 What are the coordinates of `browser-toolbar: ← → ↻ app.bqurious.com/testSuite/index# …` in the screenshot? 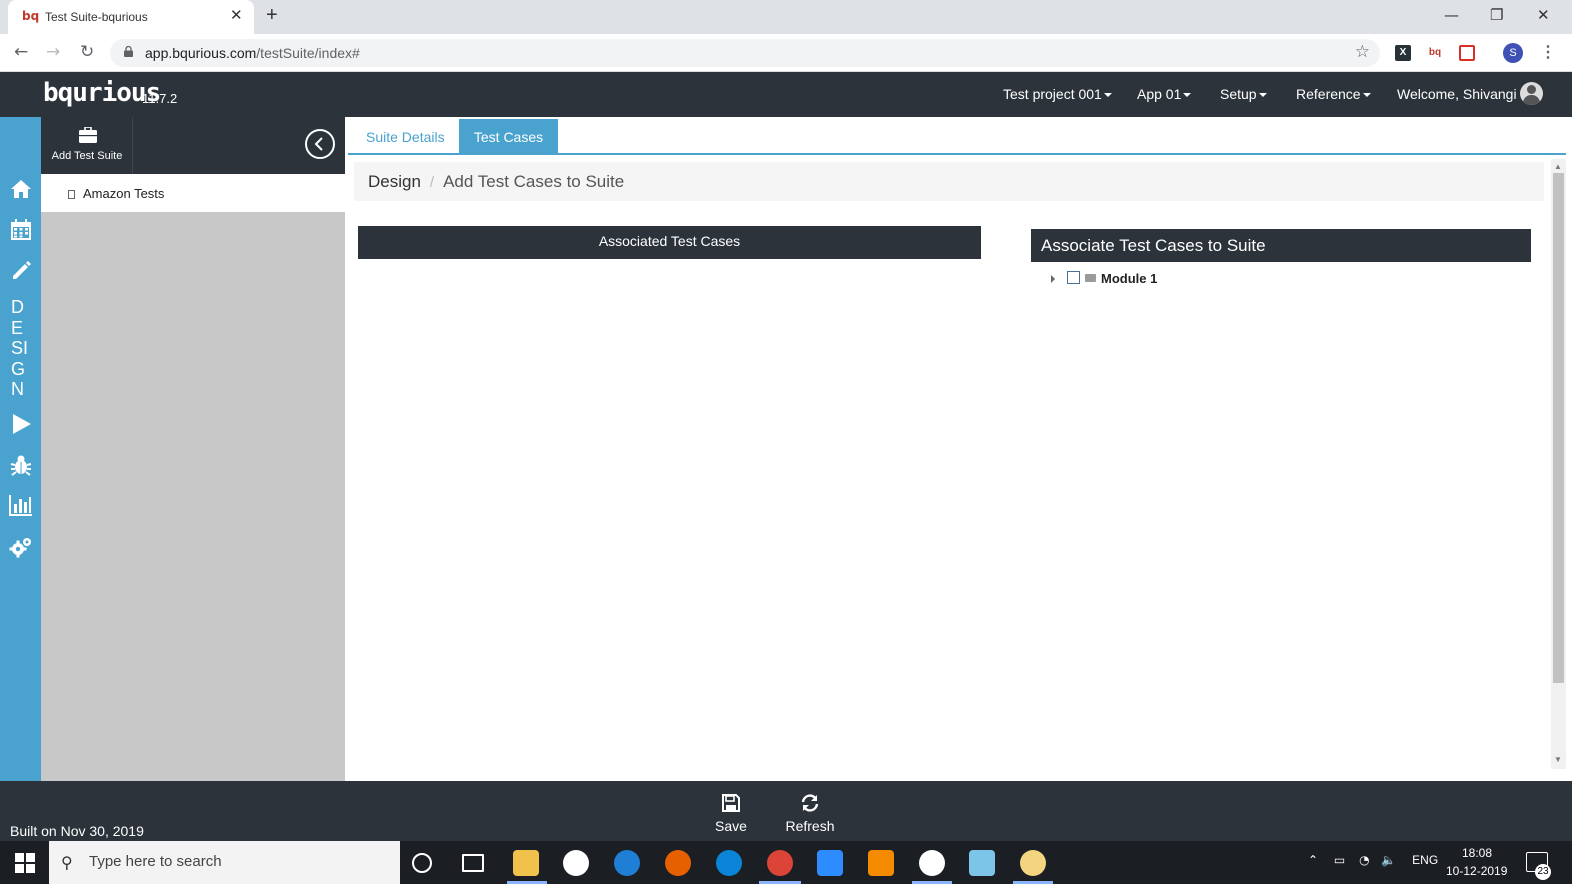 It's located at (786, 53).